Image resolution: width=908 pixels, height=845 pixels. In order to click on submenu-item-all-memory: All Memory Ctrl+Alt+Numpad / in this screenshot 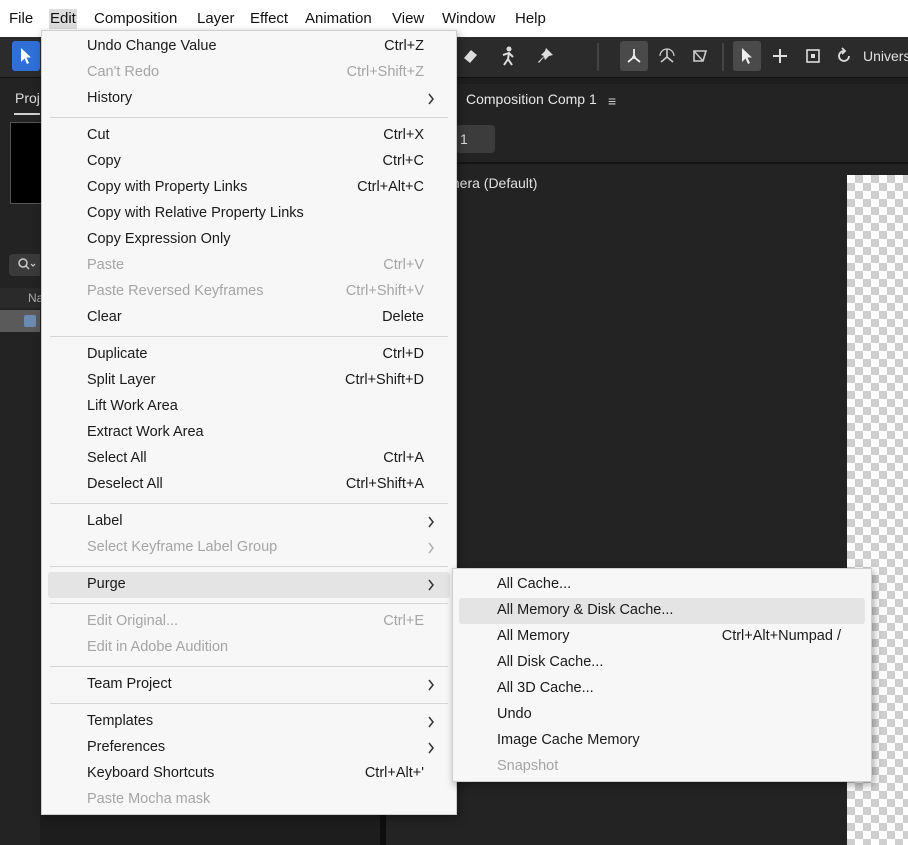, I will do `click(662, 637)`.